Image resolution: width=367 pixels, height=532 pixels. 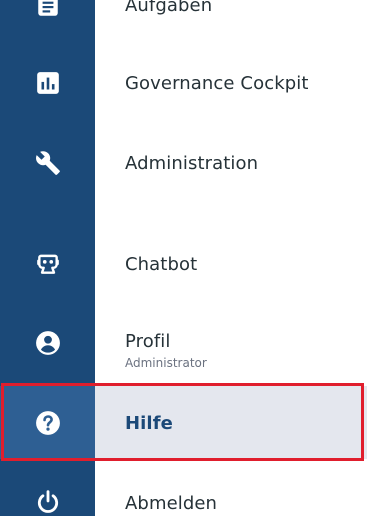 I want to click on menu-item-governance-cockpit: Governance Cockpit, so click(x=183, y=83).